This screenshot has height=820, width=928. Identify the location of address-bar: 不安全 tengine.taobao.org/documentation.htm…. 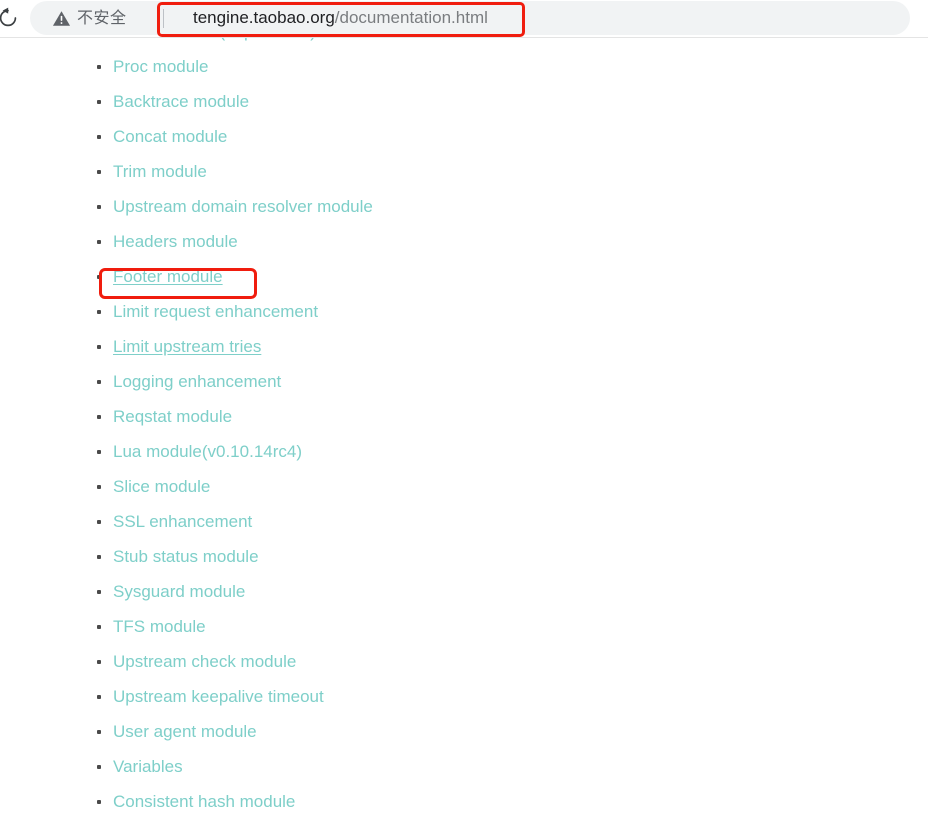
(470, 18).